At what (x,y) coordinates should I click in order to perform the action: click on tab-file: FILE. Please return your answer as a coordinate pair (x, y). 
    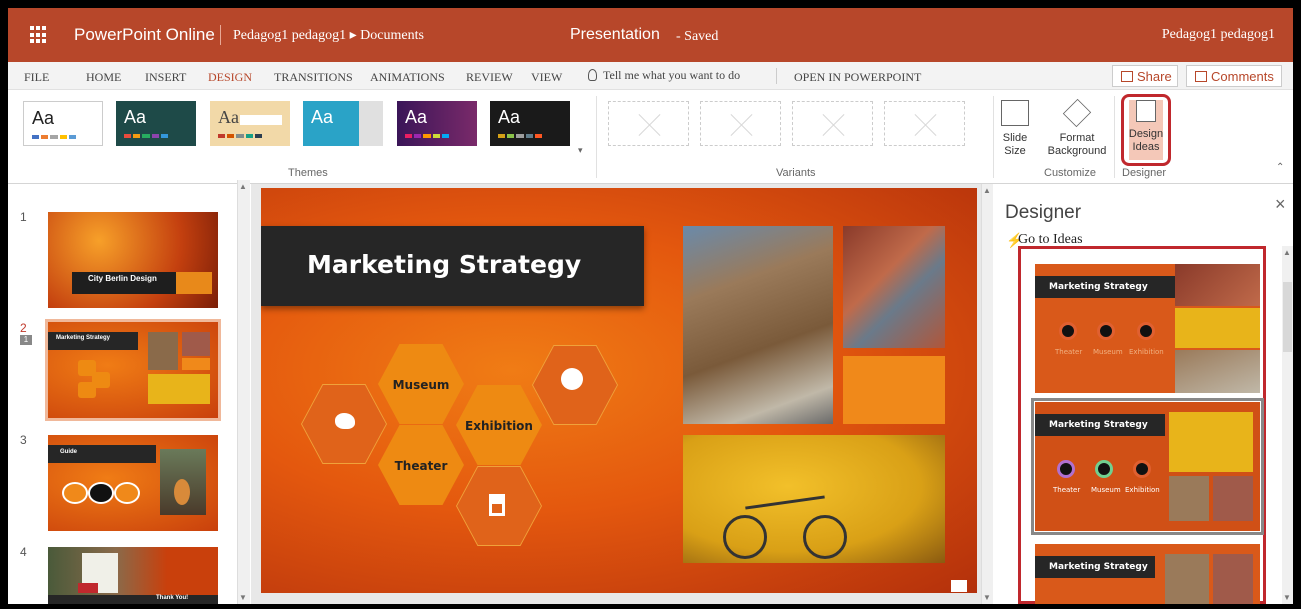
    Looking at the image, I should click on (36, 77).